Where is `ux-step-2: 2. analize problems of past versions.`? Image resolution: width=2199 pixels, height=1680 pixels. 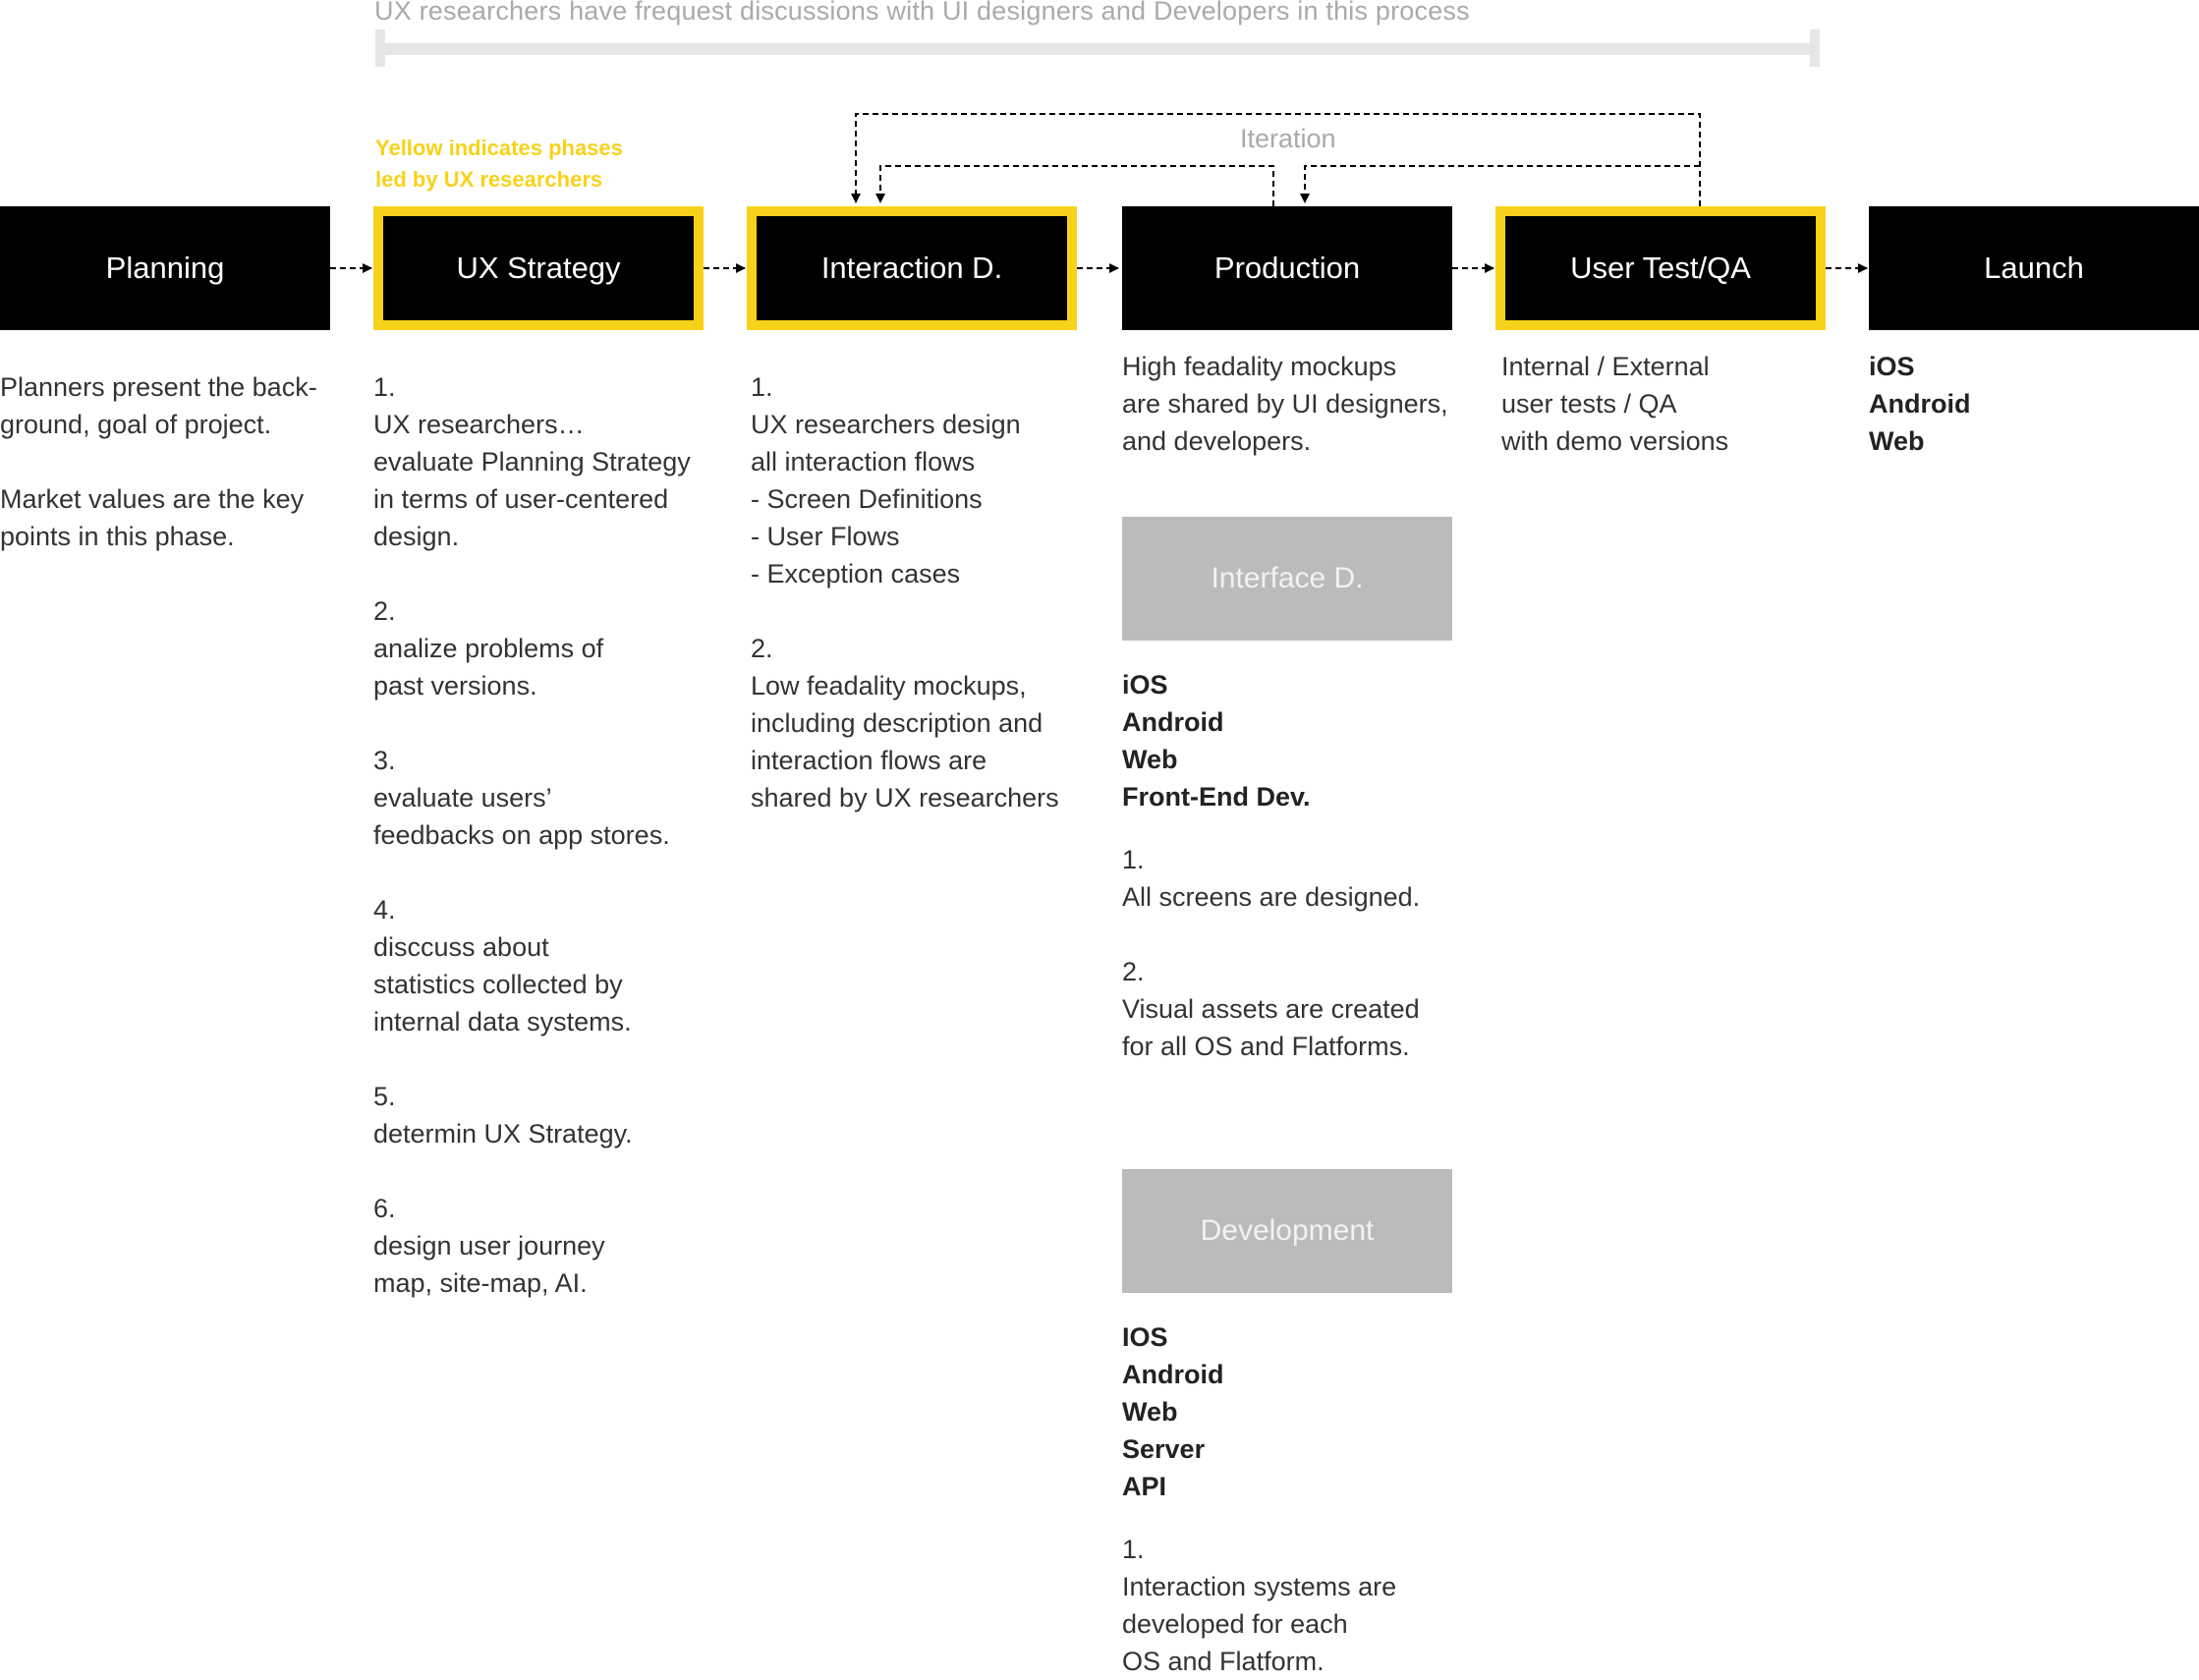
ux-step-2: 2. analize problems of past versions. is located at coordinates (488, 648).